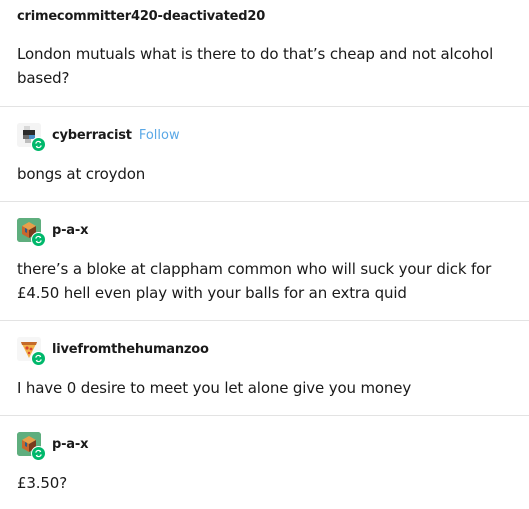 The width and height of the screenshot is (529, 509). What do you see at coordinates (159, 135) in the screenshot?
I see `follow-button: Follow` at bounding box center [159, 135].